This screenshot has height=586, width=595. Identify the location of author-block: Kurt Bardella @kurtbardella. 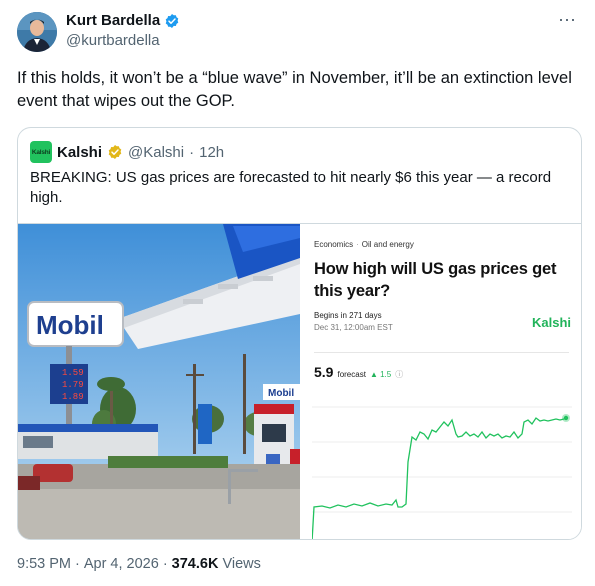
(123, 30).